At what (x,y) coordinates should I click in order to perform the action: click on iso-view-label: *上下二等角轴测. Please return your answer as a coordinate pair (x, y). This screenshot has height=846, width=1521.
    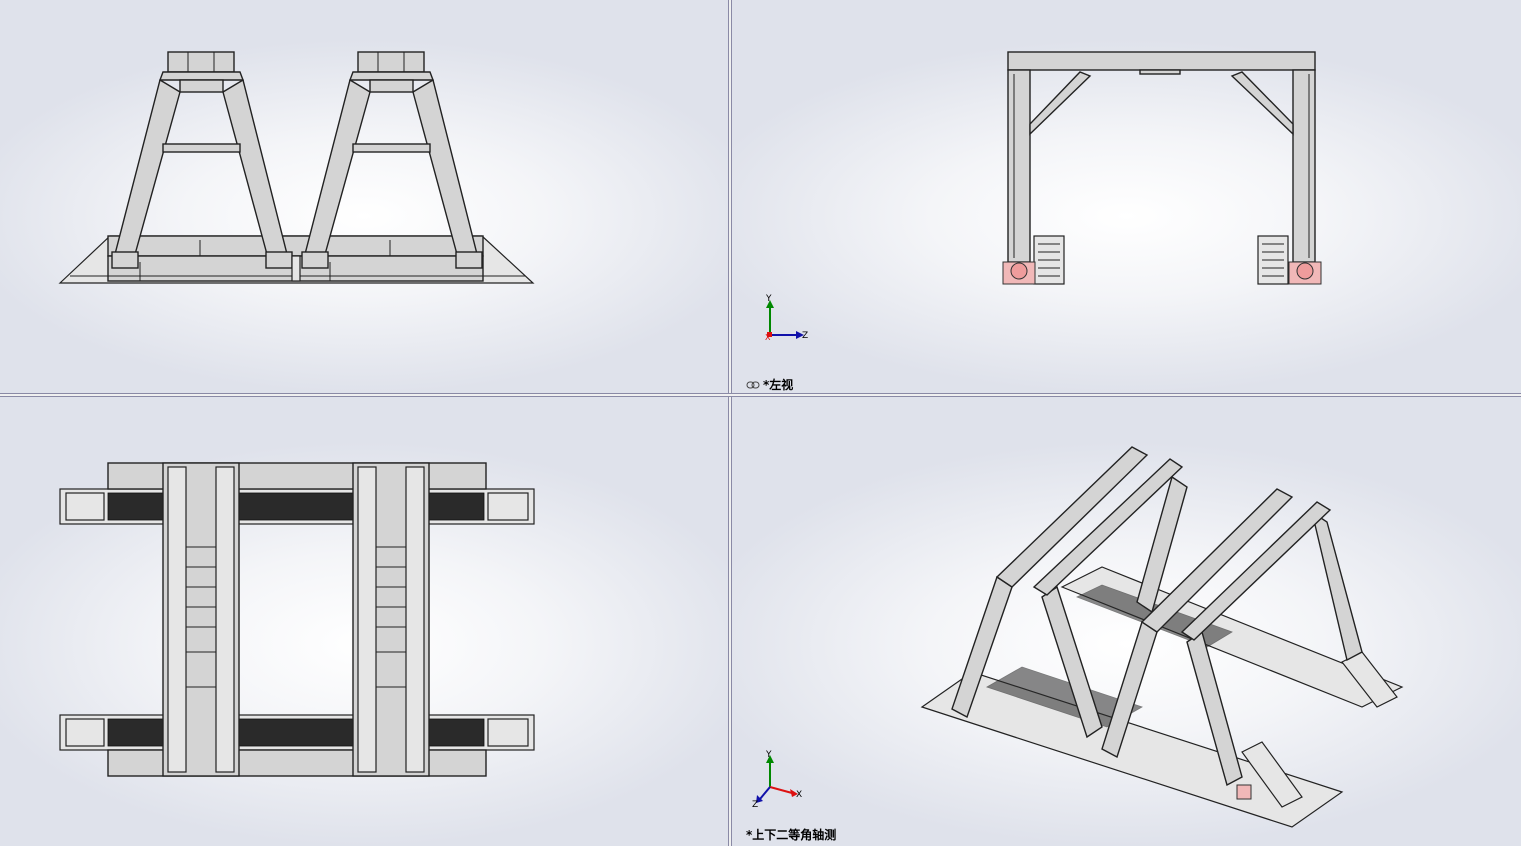
    Looking at the image, I should click on (791, 835).